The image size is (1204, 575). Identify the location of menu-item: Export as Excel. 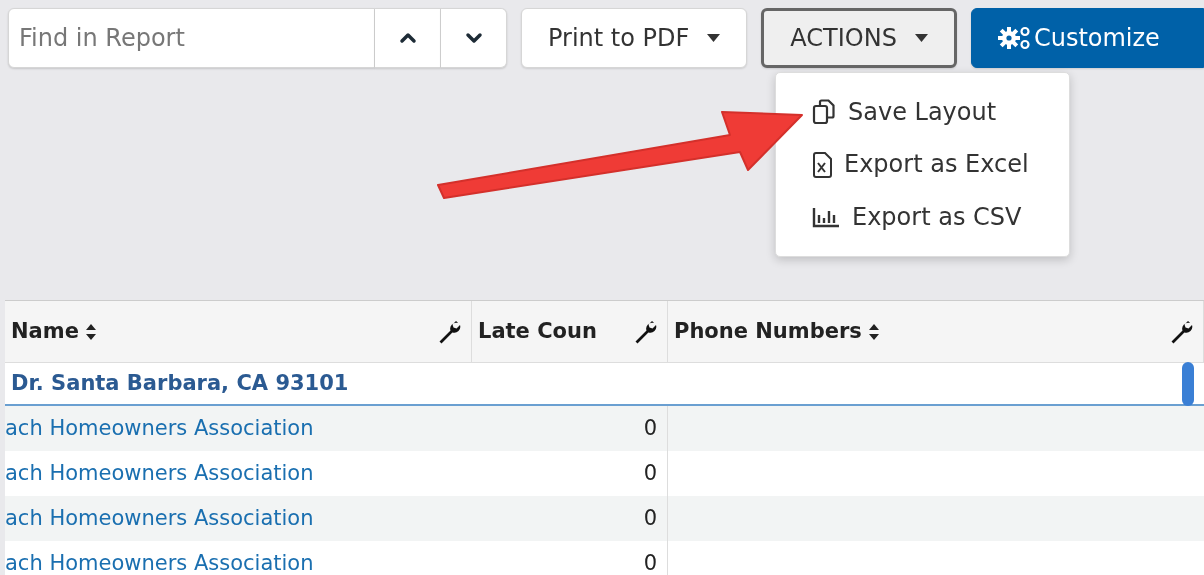
(940, 164).